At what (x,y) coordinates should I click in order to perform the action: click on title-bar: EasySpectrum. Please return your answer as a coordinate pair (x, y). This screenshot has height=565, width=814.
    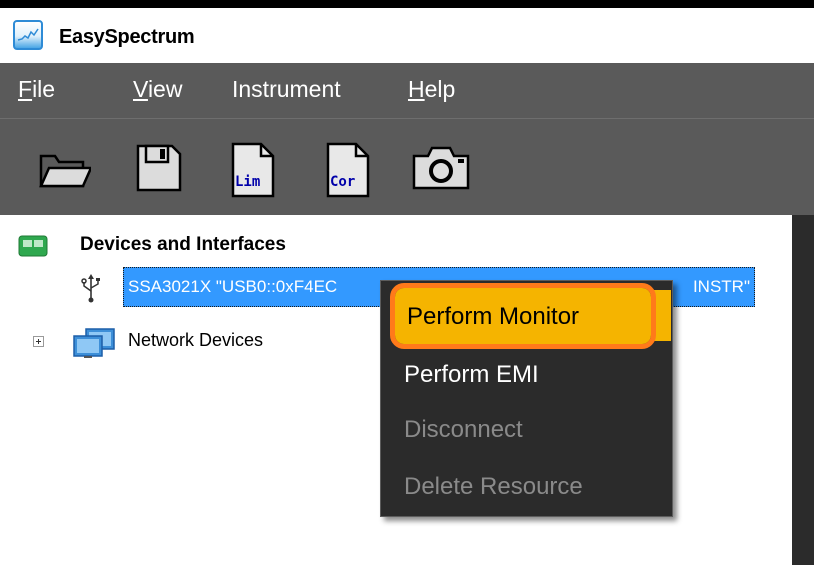
    Looking at the image, I should click on (407, 35).